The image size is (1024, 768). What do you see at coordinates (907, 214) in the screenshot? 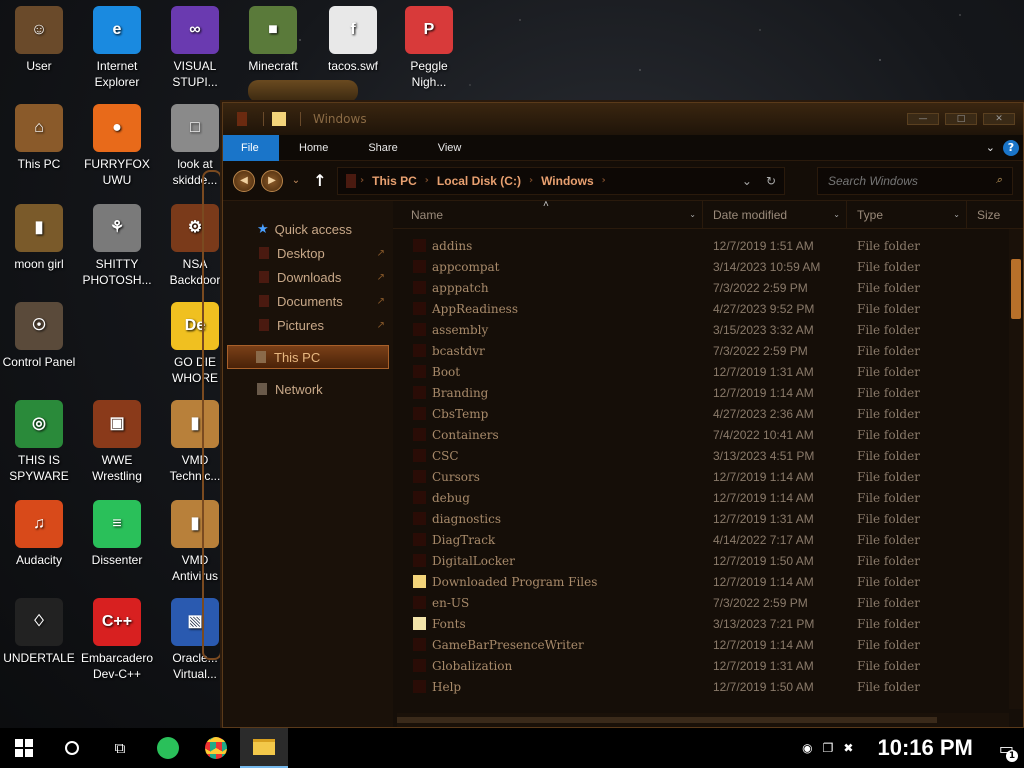
I see `column-type: Type ⌄` at bounding box center [907, 214].